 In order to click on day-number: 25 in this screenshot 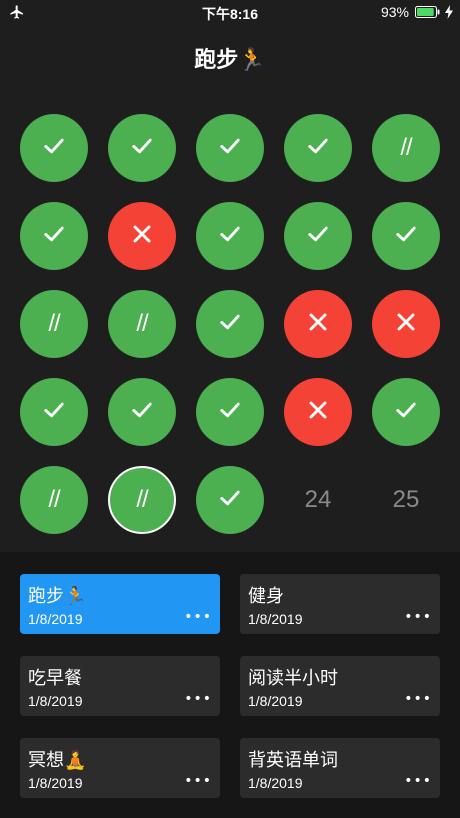, I will do `click(406, 499)`.